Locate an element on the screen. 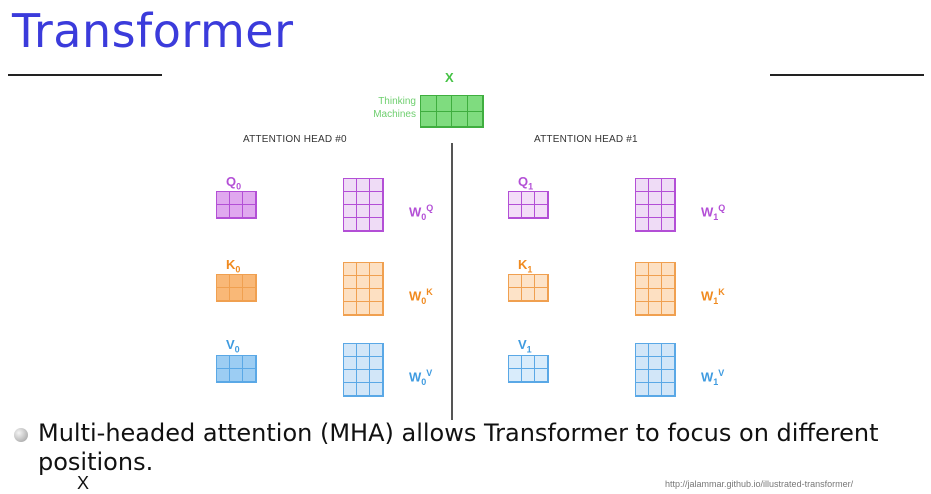 The width and height of the screenshot is (931, 494). head-1-v-matrix is located at coordinates (528, 369).